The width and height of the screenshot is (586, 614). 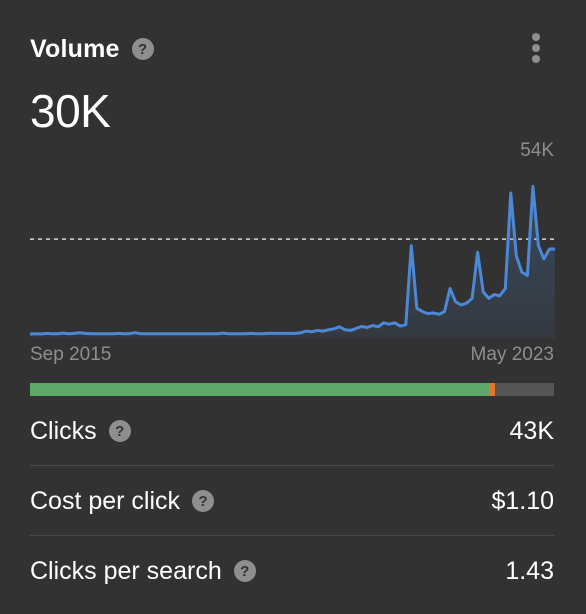 What do you see at coordinates (522, 500) in the screenshot?
I see `metric-value-cost-per-click: $1.10` at bounding box center [522, 500].